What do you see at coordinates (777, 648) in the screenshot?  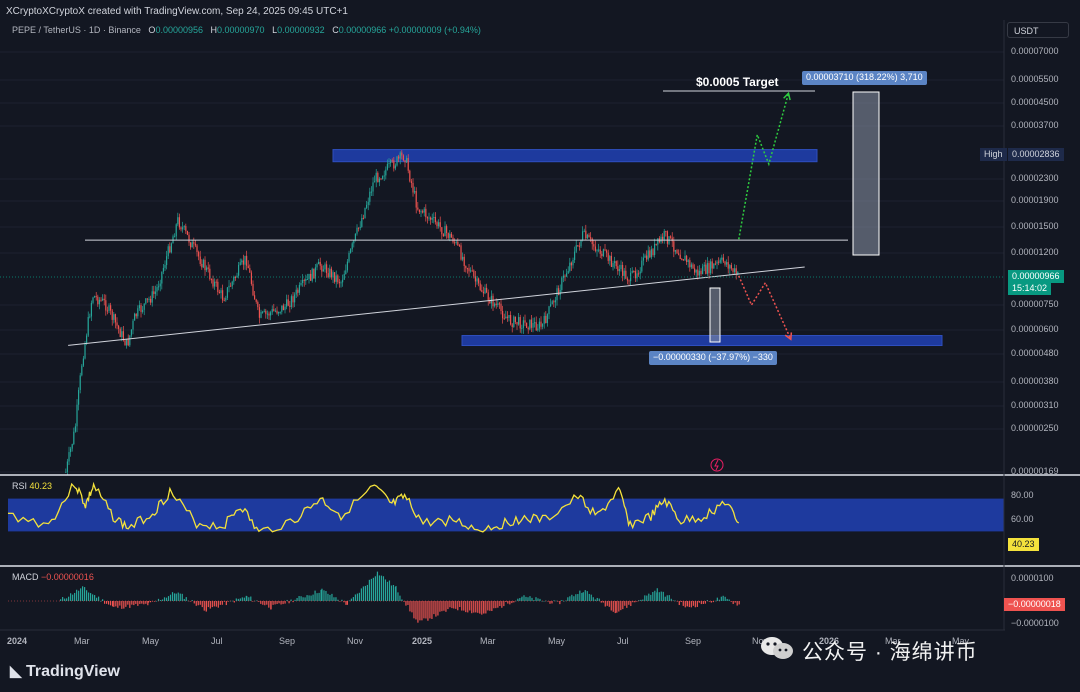 I see `wechat-icon` at bounding box center [777, 648].